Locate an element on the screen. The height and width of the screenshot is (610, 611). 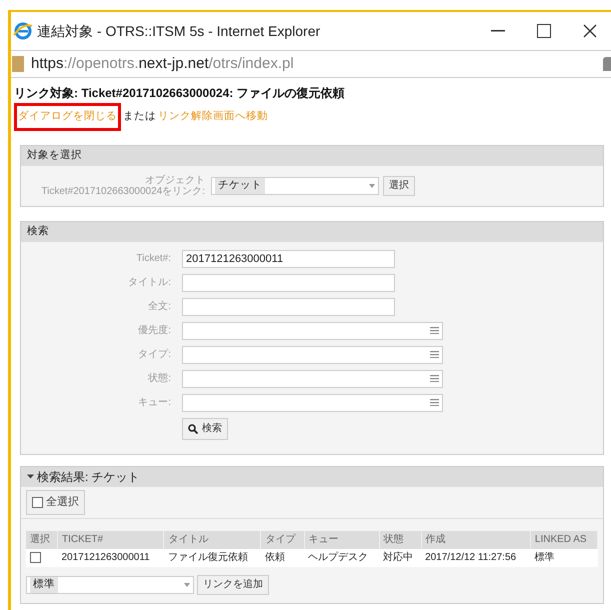
close-icon is located at coordinates (590, 31).